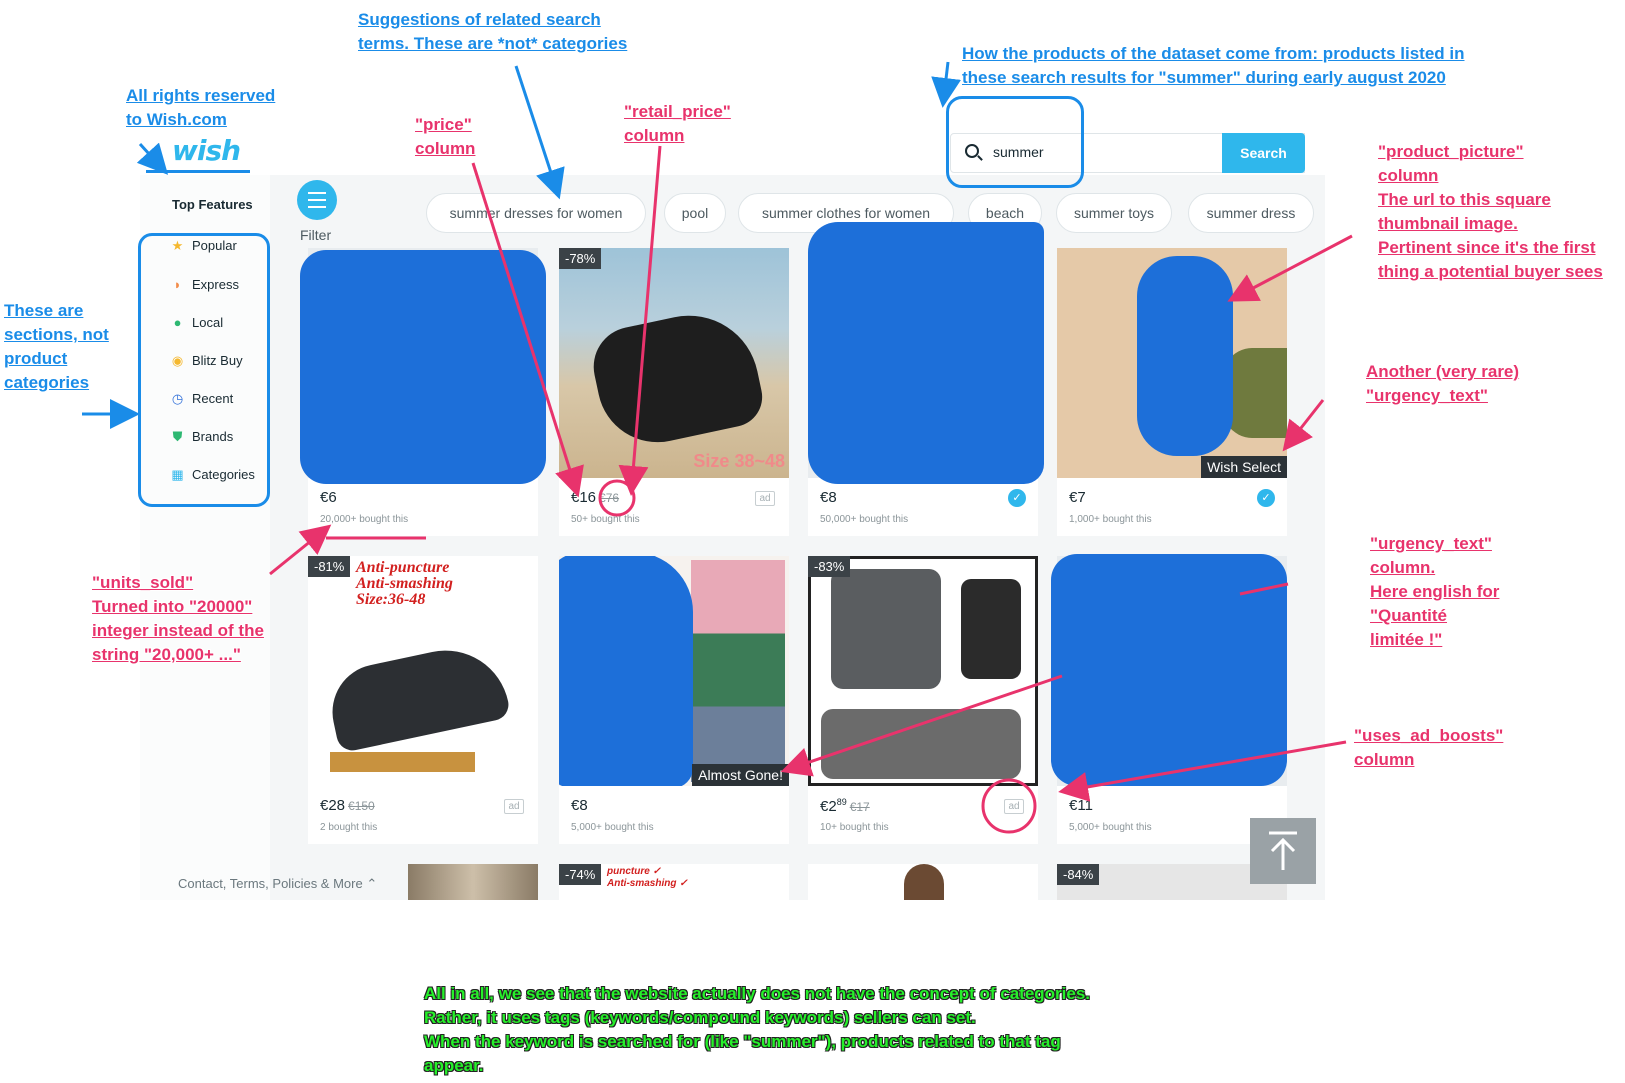  What do you see at coordinates (1114, 213) in the screenshot?
I see `chip-summer-toys: summer toys` at bounding box center [1114, 213].